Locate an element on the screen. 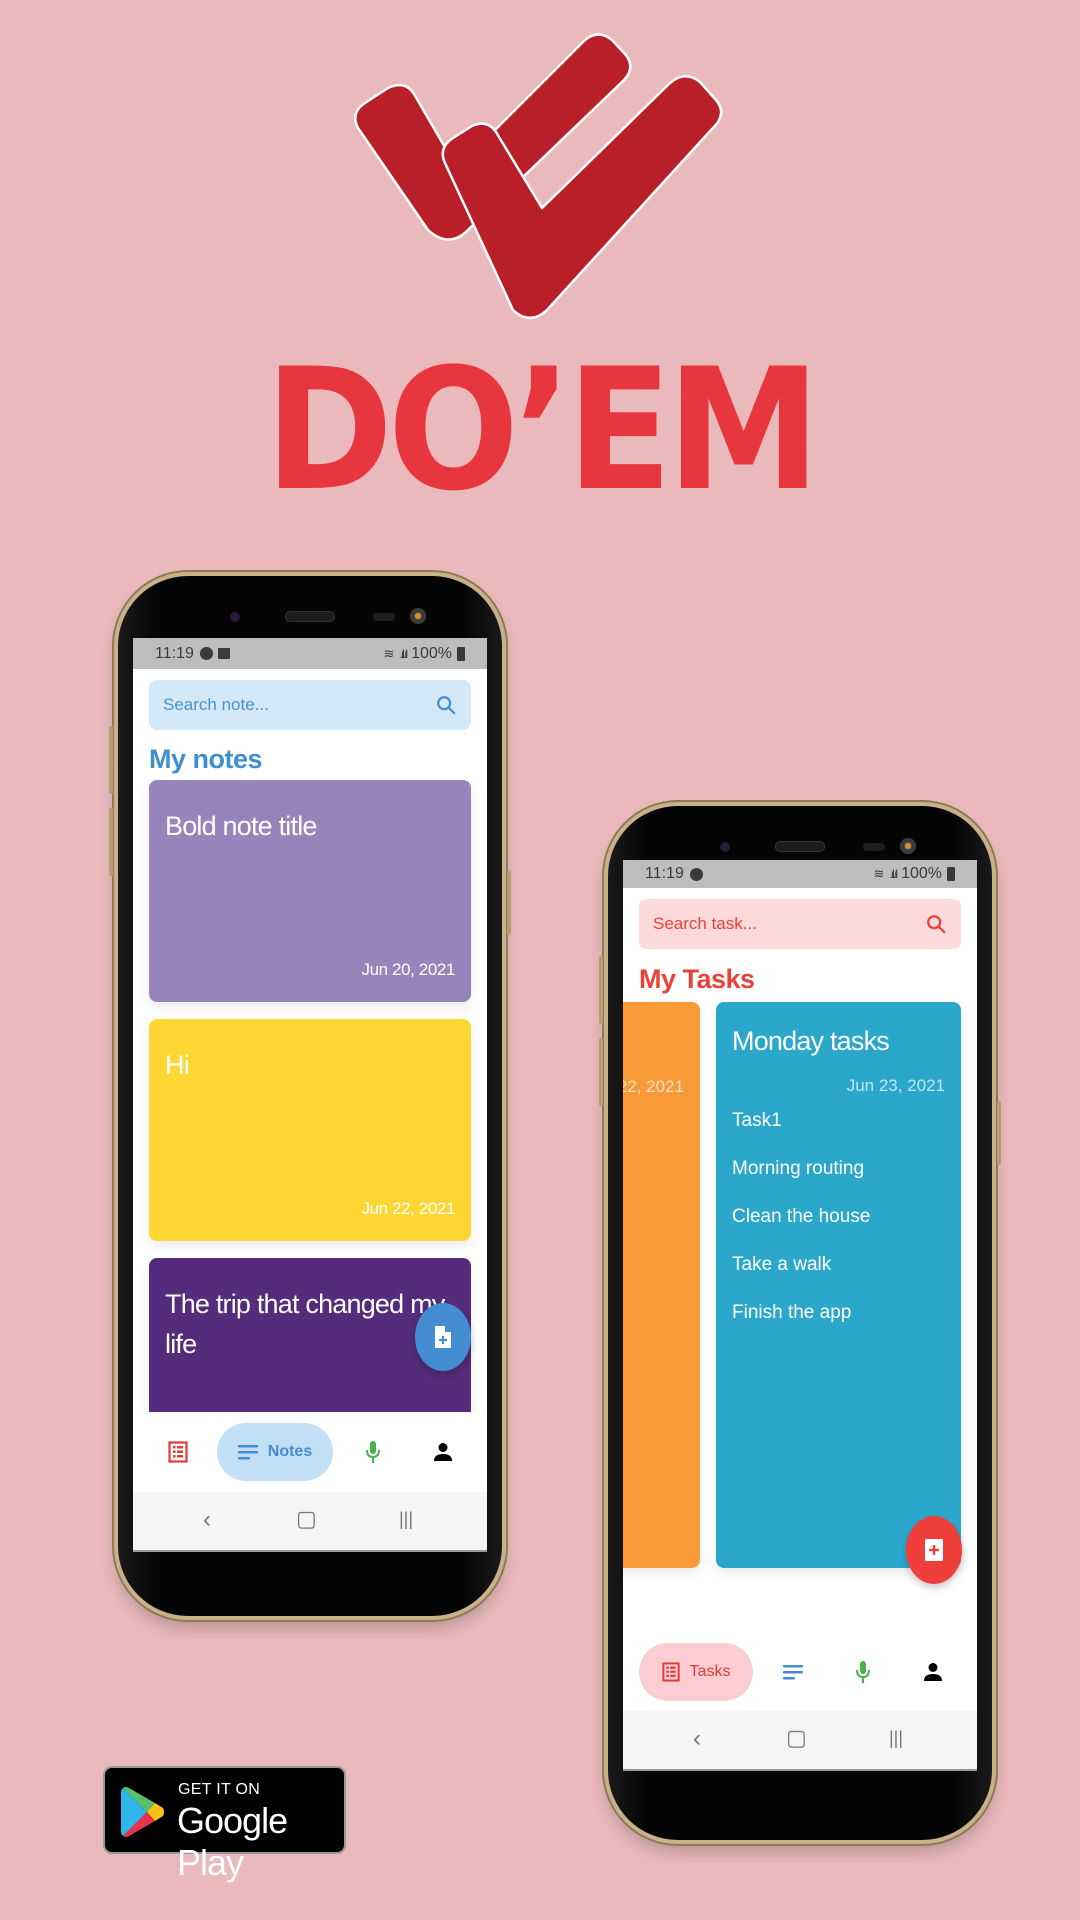  image-notification-icon is located at coordinates (223, 653).